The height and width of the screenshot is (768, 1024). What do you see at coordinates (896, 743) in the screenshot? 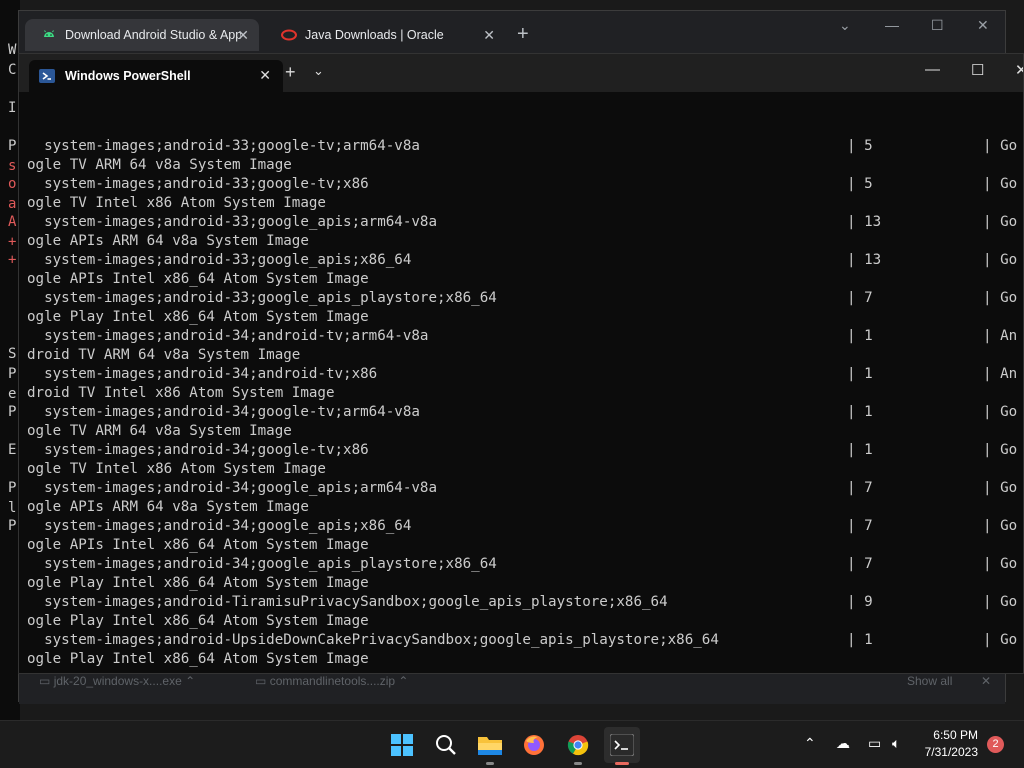
I see `volume-icon: 🔈︎` at bounding box center [896, 743].